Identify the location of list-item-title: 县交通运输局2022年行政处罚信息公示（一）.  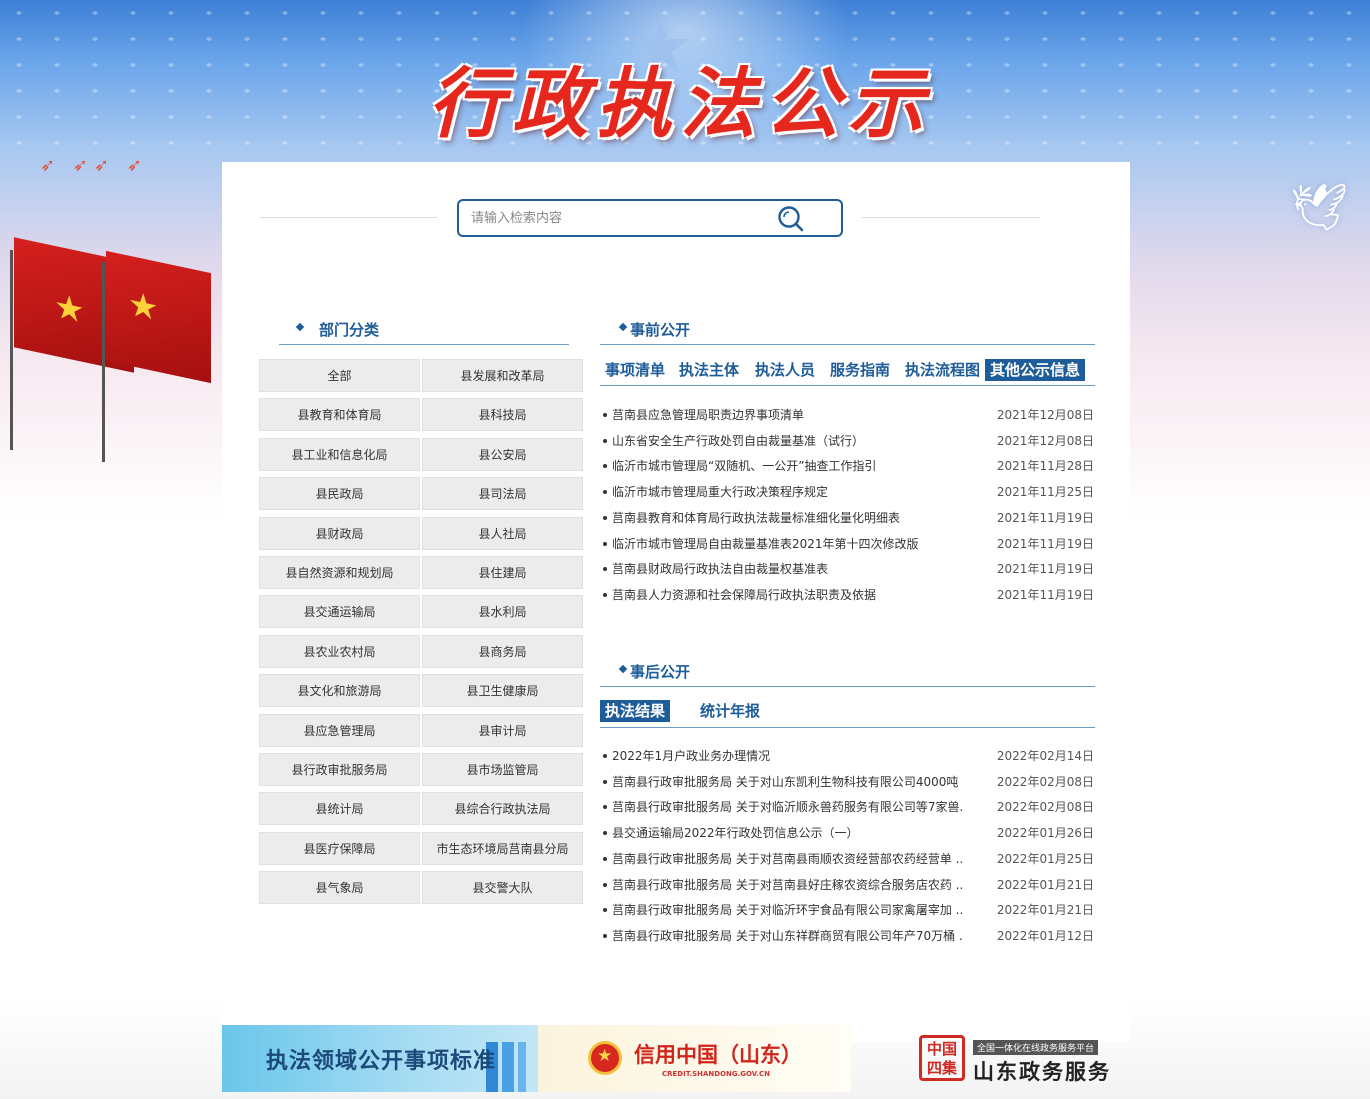
(787, 833).